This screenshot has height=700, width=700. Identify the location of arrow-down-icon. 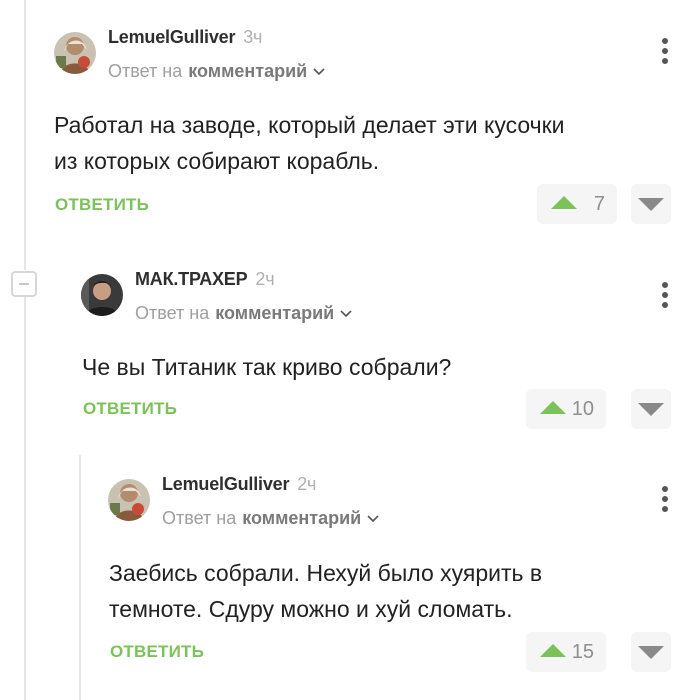
(651, 652).